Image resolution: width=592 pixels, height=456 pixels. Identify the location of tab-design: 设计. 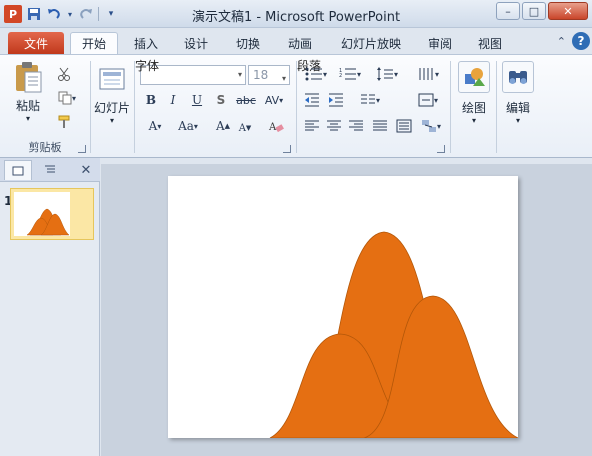
(196, 43).